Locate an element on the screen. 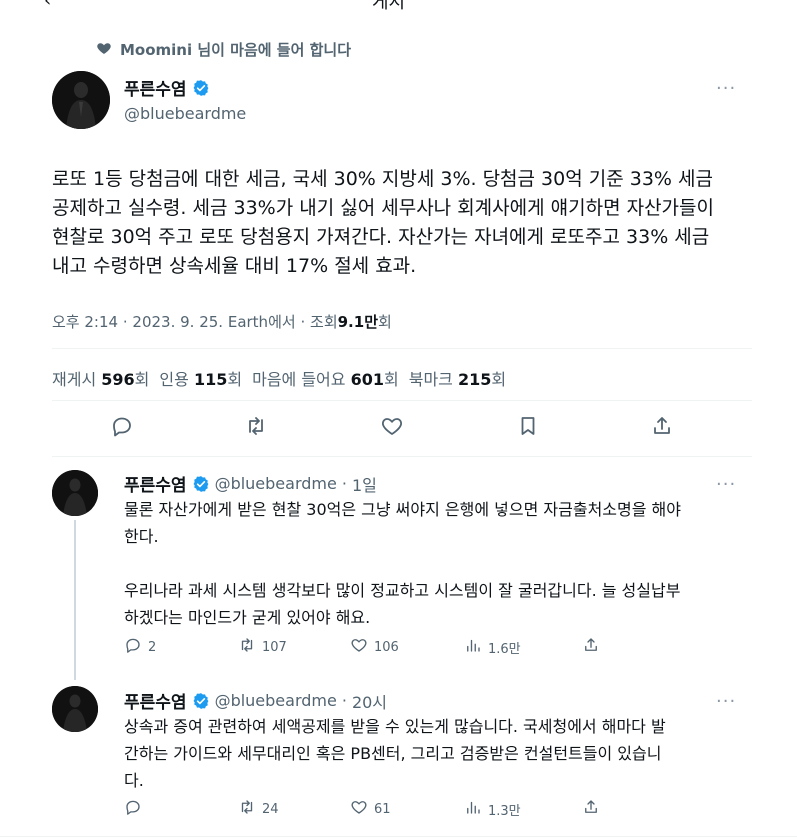 The image size is (797, 838). reply-time: 20시 is located at coordinates (369, 701).